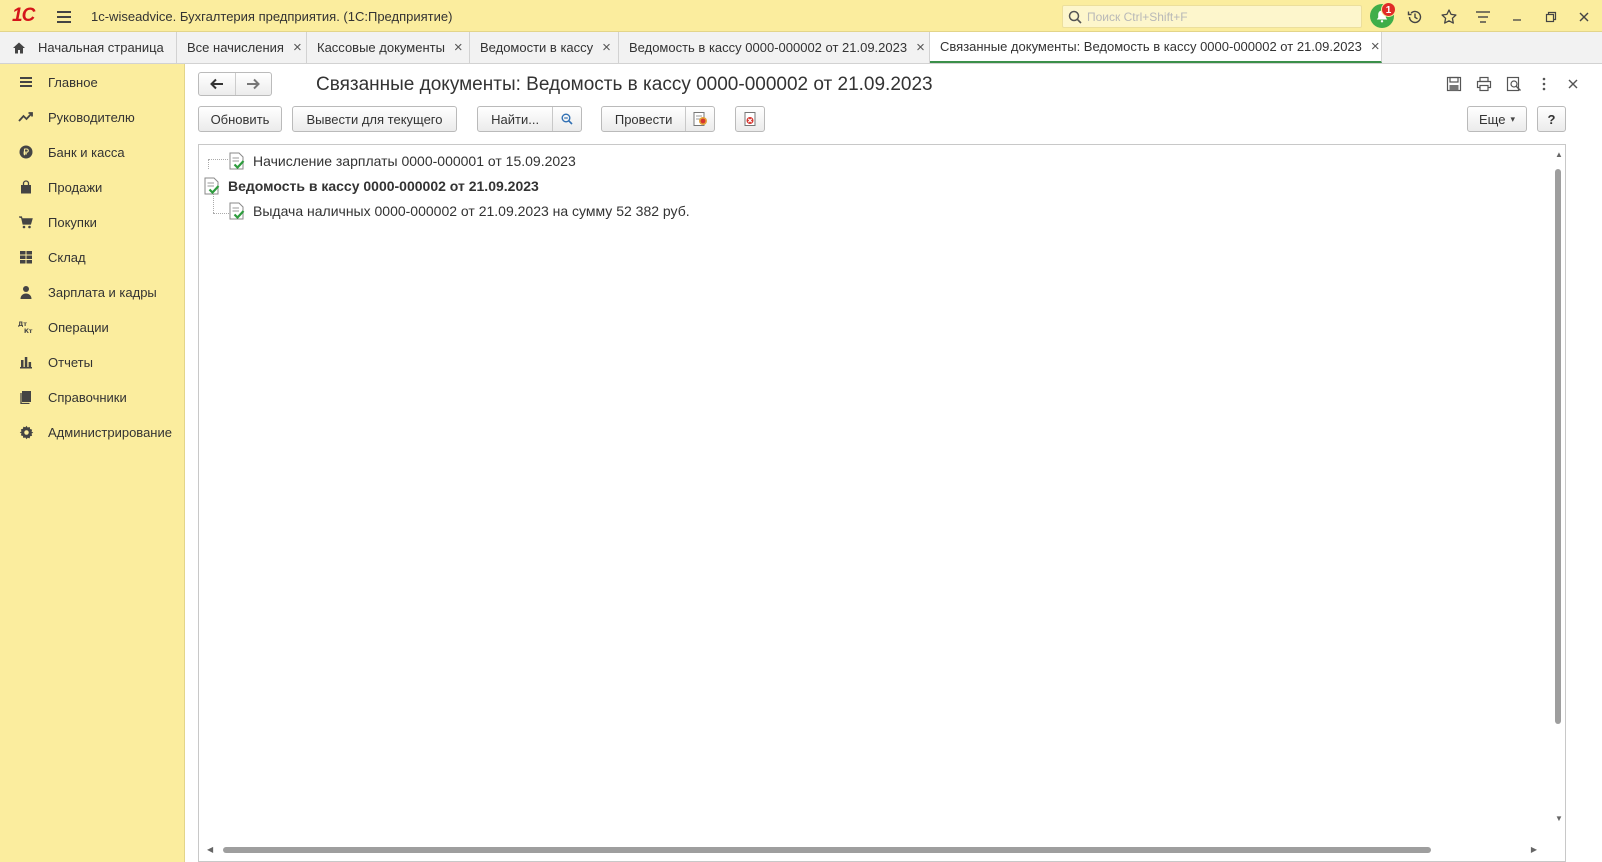 The width and height of the screenshot is (1602, 862). I want to click on tab-cash-documents: Кассовые документы ×, so click(388, 47).